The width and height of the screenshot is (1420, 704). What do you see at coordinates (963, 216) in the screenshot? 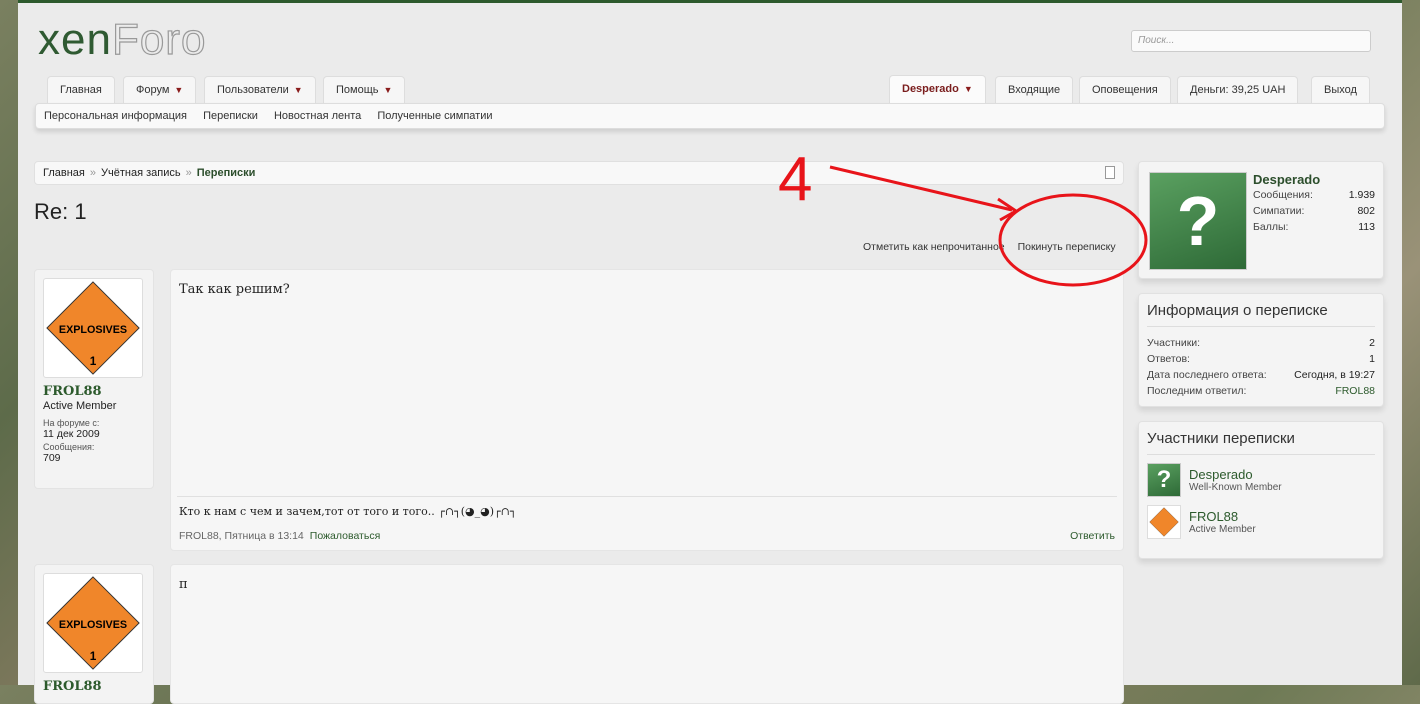
I see `annotation-overlay: 4` at bounding box center [963, 216].